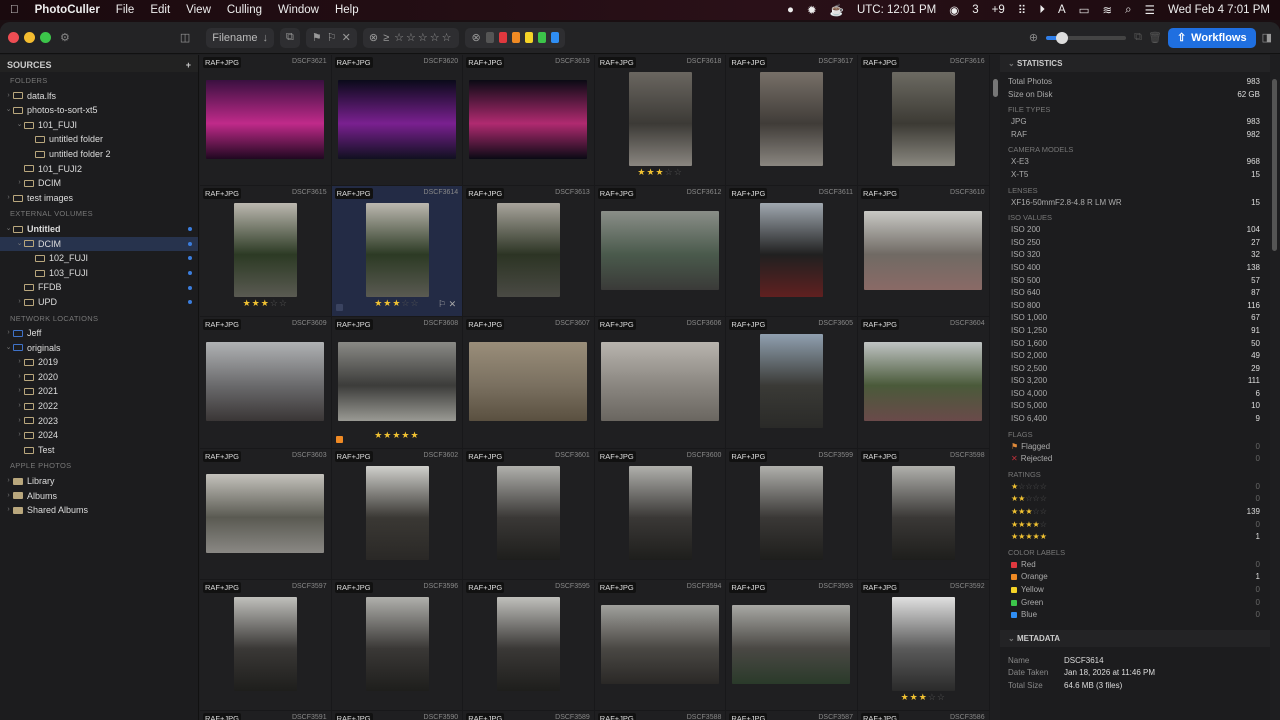 The image size is (1280, 720). What do you see at coordinates (1219, 10) in the screenshot?
I see `date-time: Wed Feb 4 7:01 PM` at bounding box center [1219, 10].